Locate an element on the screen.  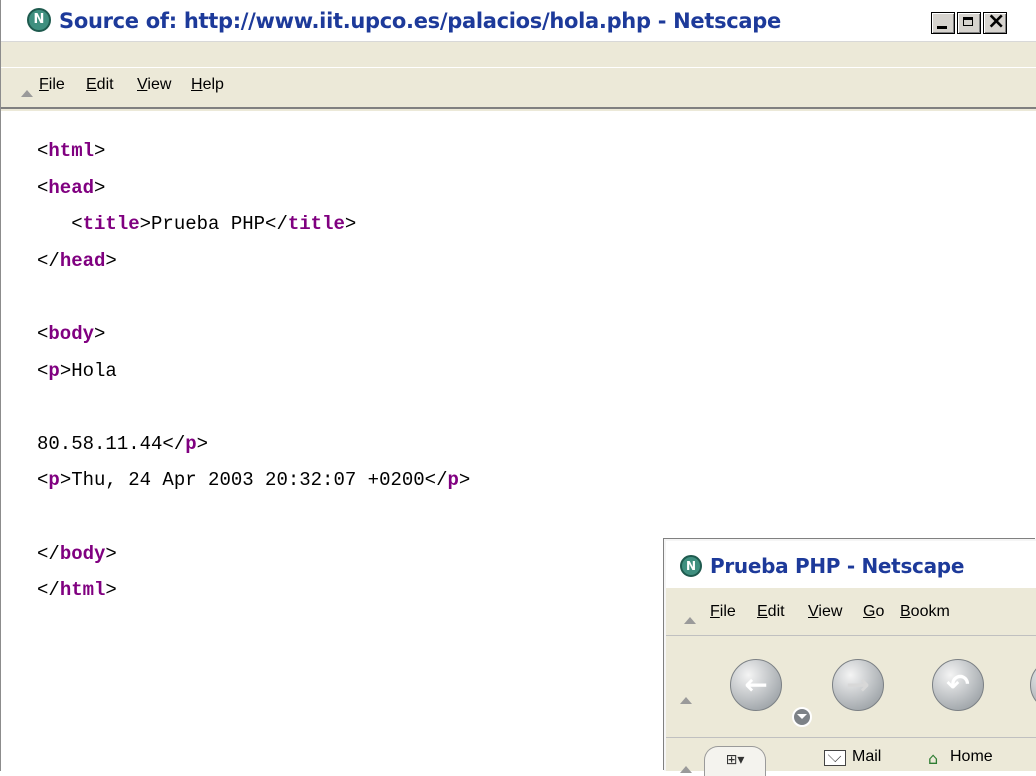
tab-icon: ⊞▾ is located at coordinates (735, 761).